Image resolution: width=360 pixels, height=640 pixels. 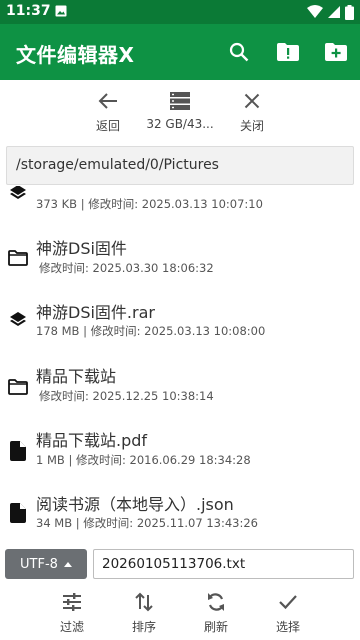 What do you see at coordinates (72, 613) in the screenshot?
I see `filter-button: 过滤` at bounding box center [72, 613].